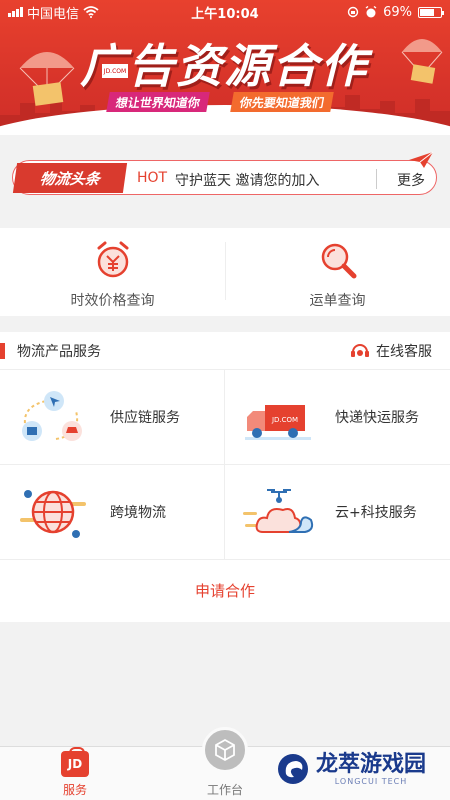 This screenshot has width=450, height=800. Describe the element at coordinates (371, 12) in the screenshot. I see `alarm-icon` at that location.